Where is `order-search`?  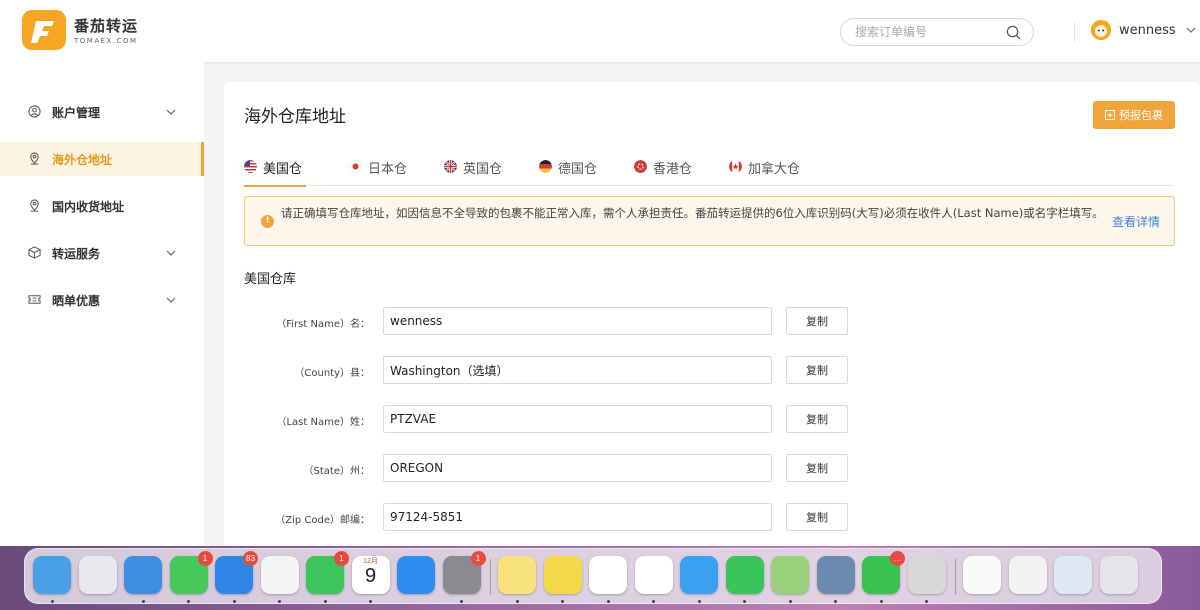
order-search is located at coordinates (937, 32).